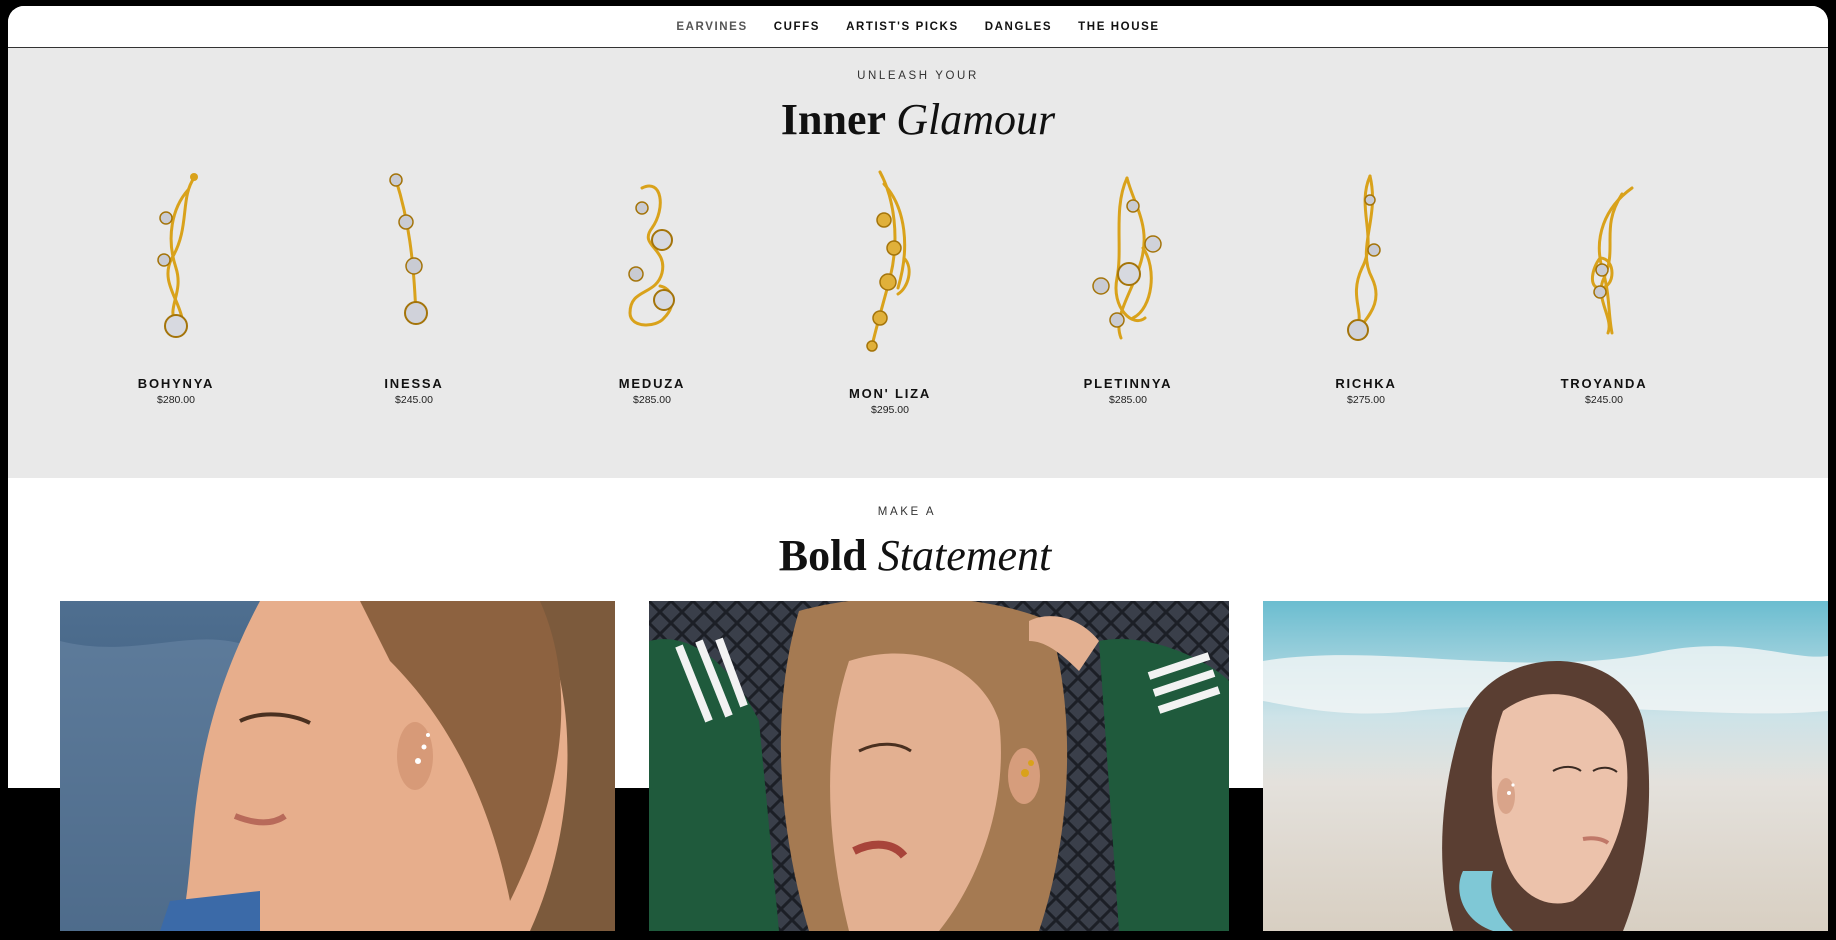  Describe the element at coordinates (797, 27) in the screenshot. I see `nav-cuffs: CUFFS` at that location.